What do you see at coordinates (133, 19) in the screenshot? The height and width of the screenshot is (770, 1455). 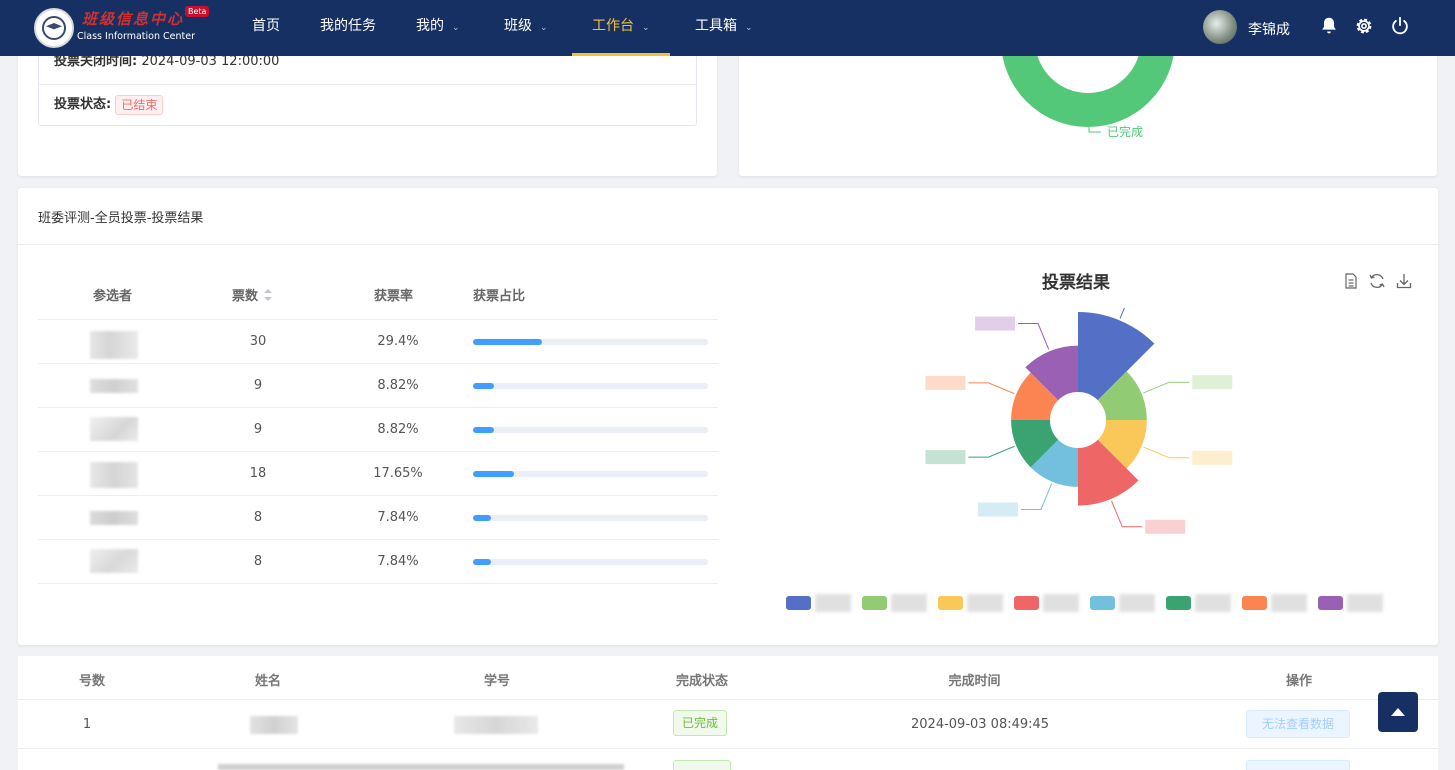 I see `brand-title-cn: 班级信息中心` at bounding box center [133, 19].